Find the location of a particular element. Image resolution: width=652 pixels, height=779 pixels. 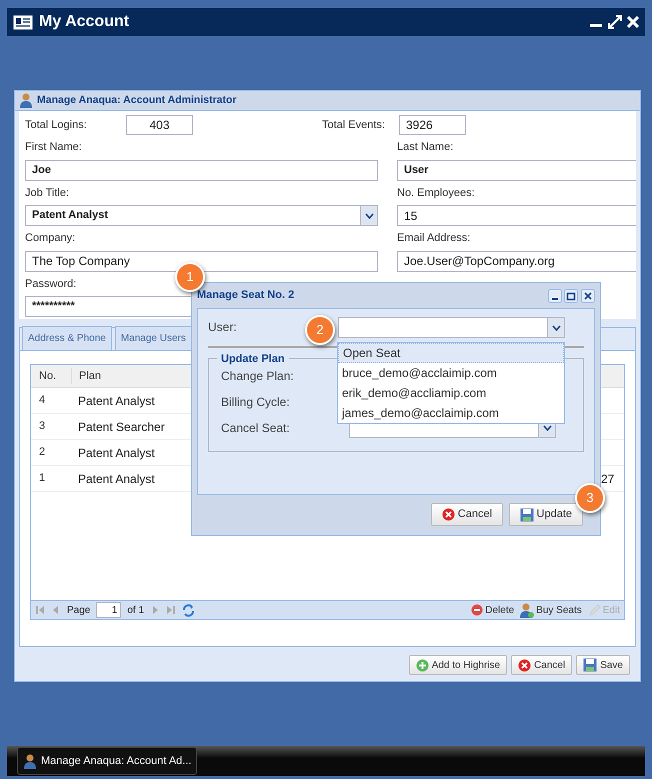

panel-title: Manage Anaqua: Account Administrator is located at coordinates (137, 100).